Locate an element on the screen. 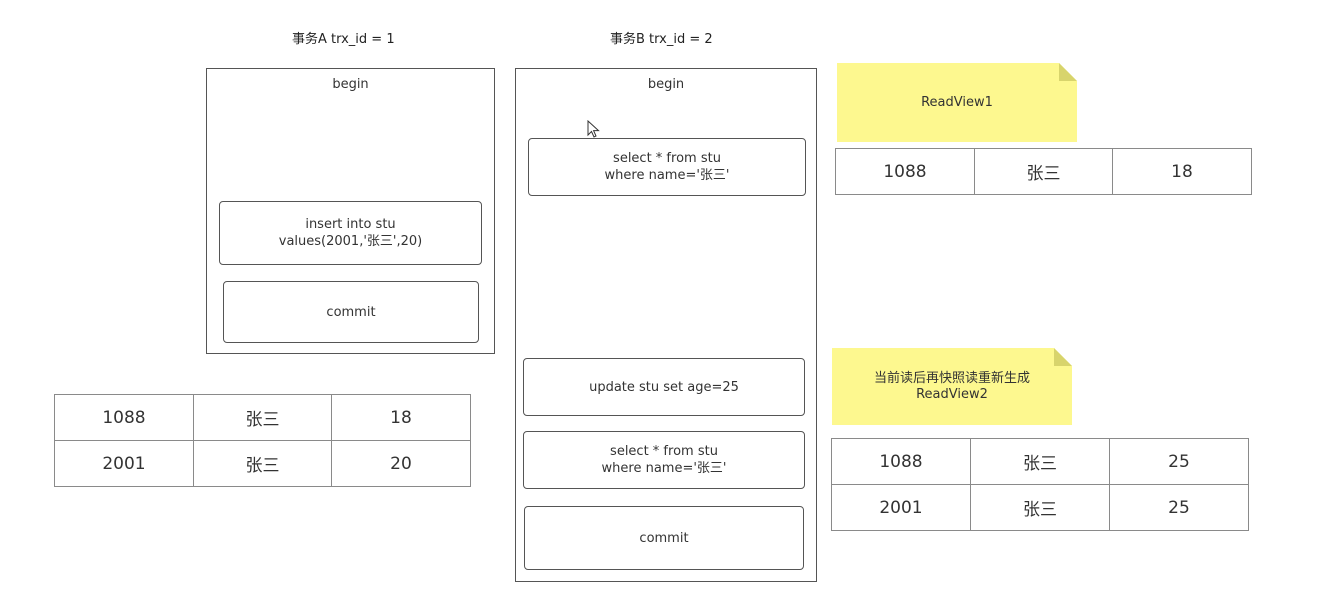  table-row: 2001 张三 20 is located at coordinates (262, 463).